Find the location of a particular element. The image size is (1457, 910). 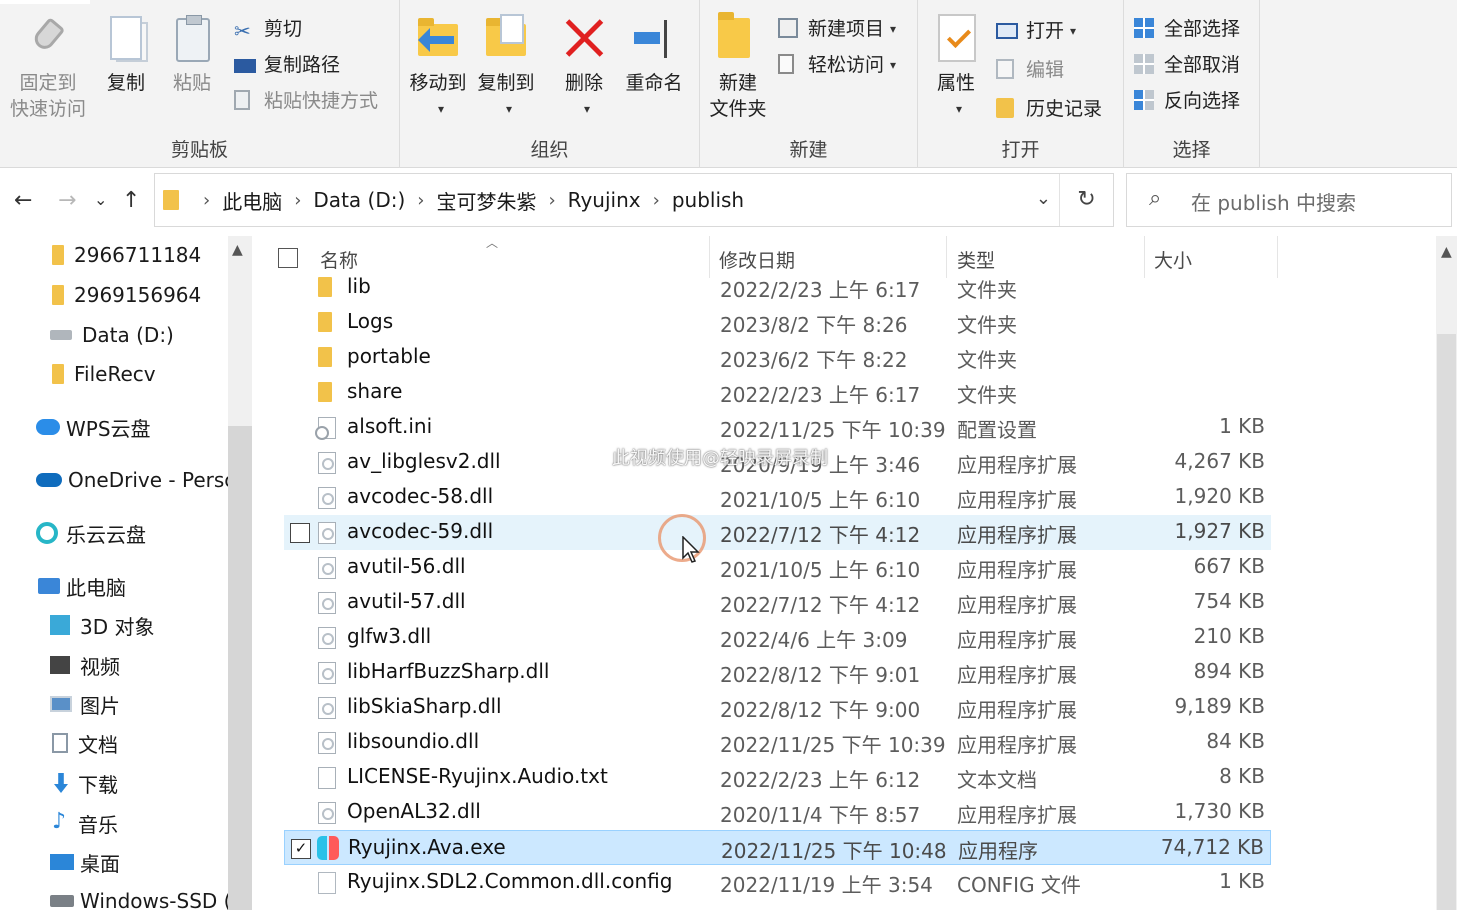

properties-button: 属性 ▾ is located at coordinates (956, 68).